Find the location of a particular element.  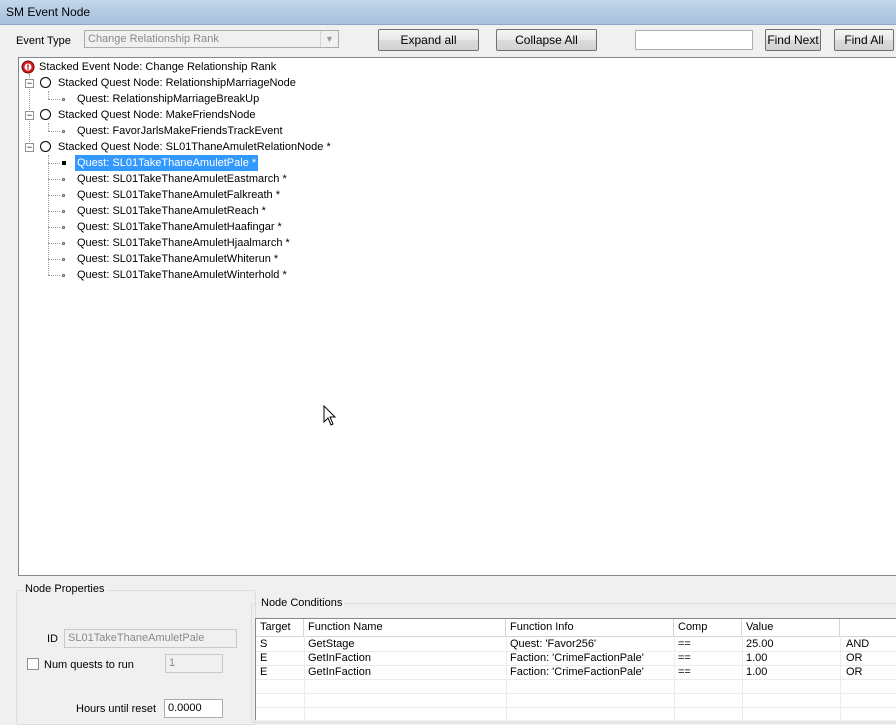

hours-until-reset-label: Hours until reset is located at coordinates (116, 709).